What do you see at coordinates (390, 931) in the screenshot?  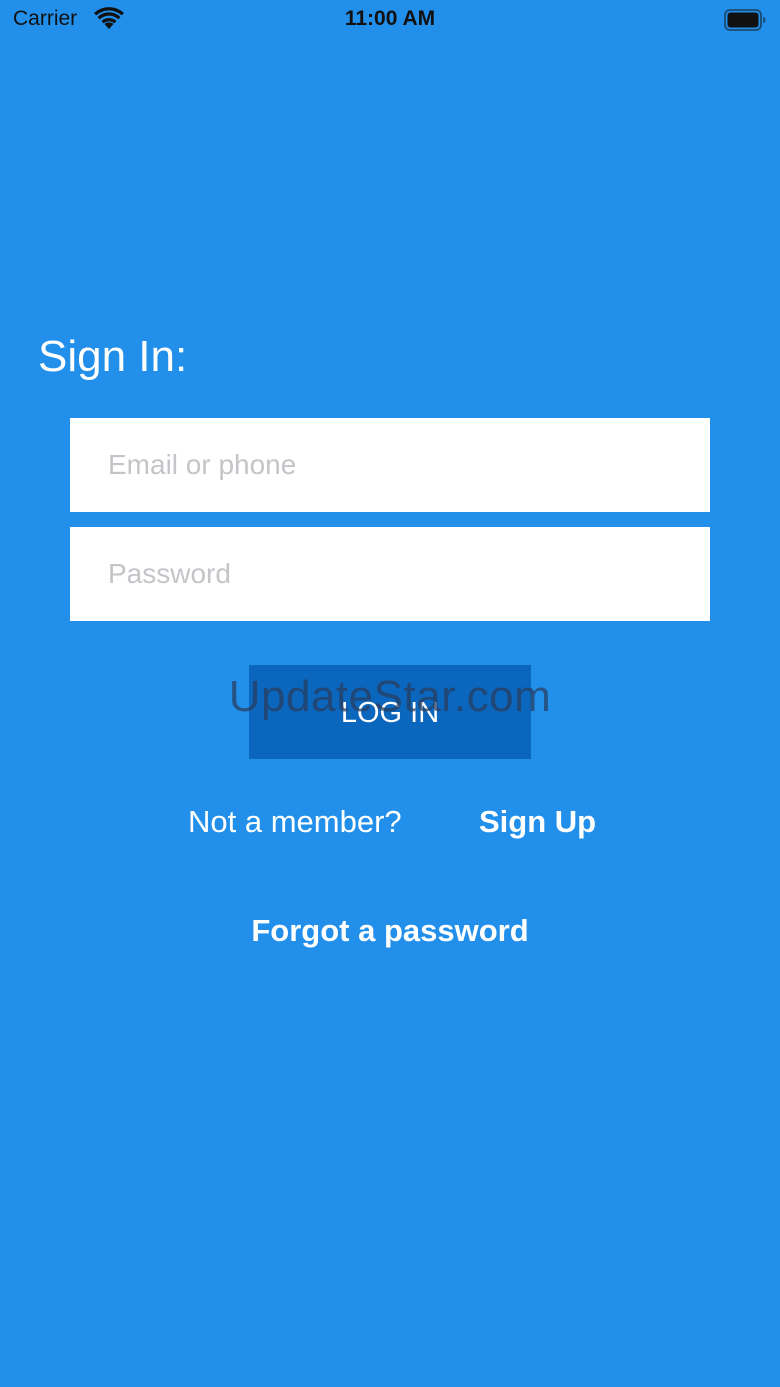 I see `forgot-password-link: Forgot a password` at bounding box center [390, 931].